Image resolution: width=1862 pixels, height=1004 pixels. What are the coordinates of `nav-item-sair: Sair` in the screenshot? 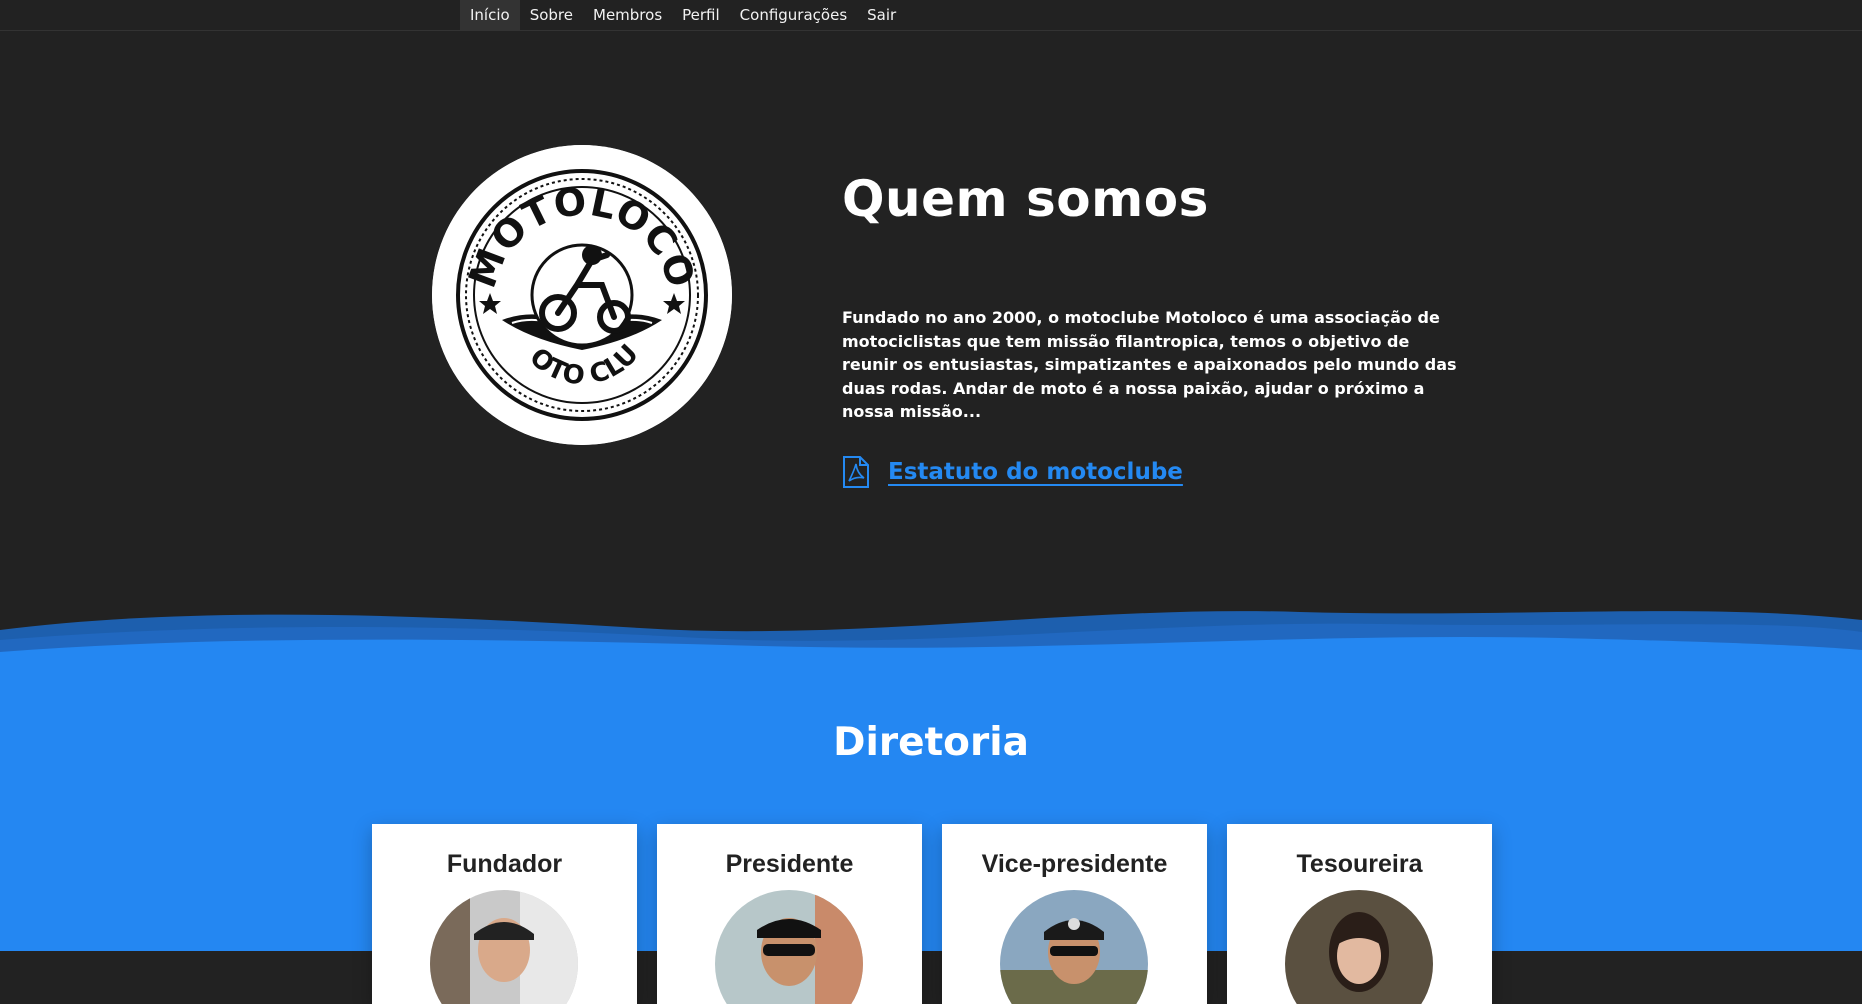 It's located at (881, 15).